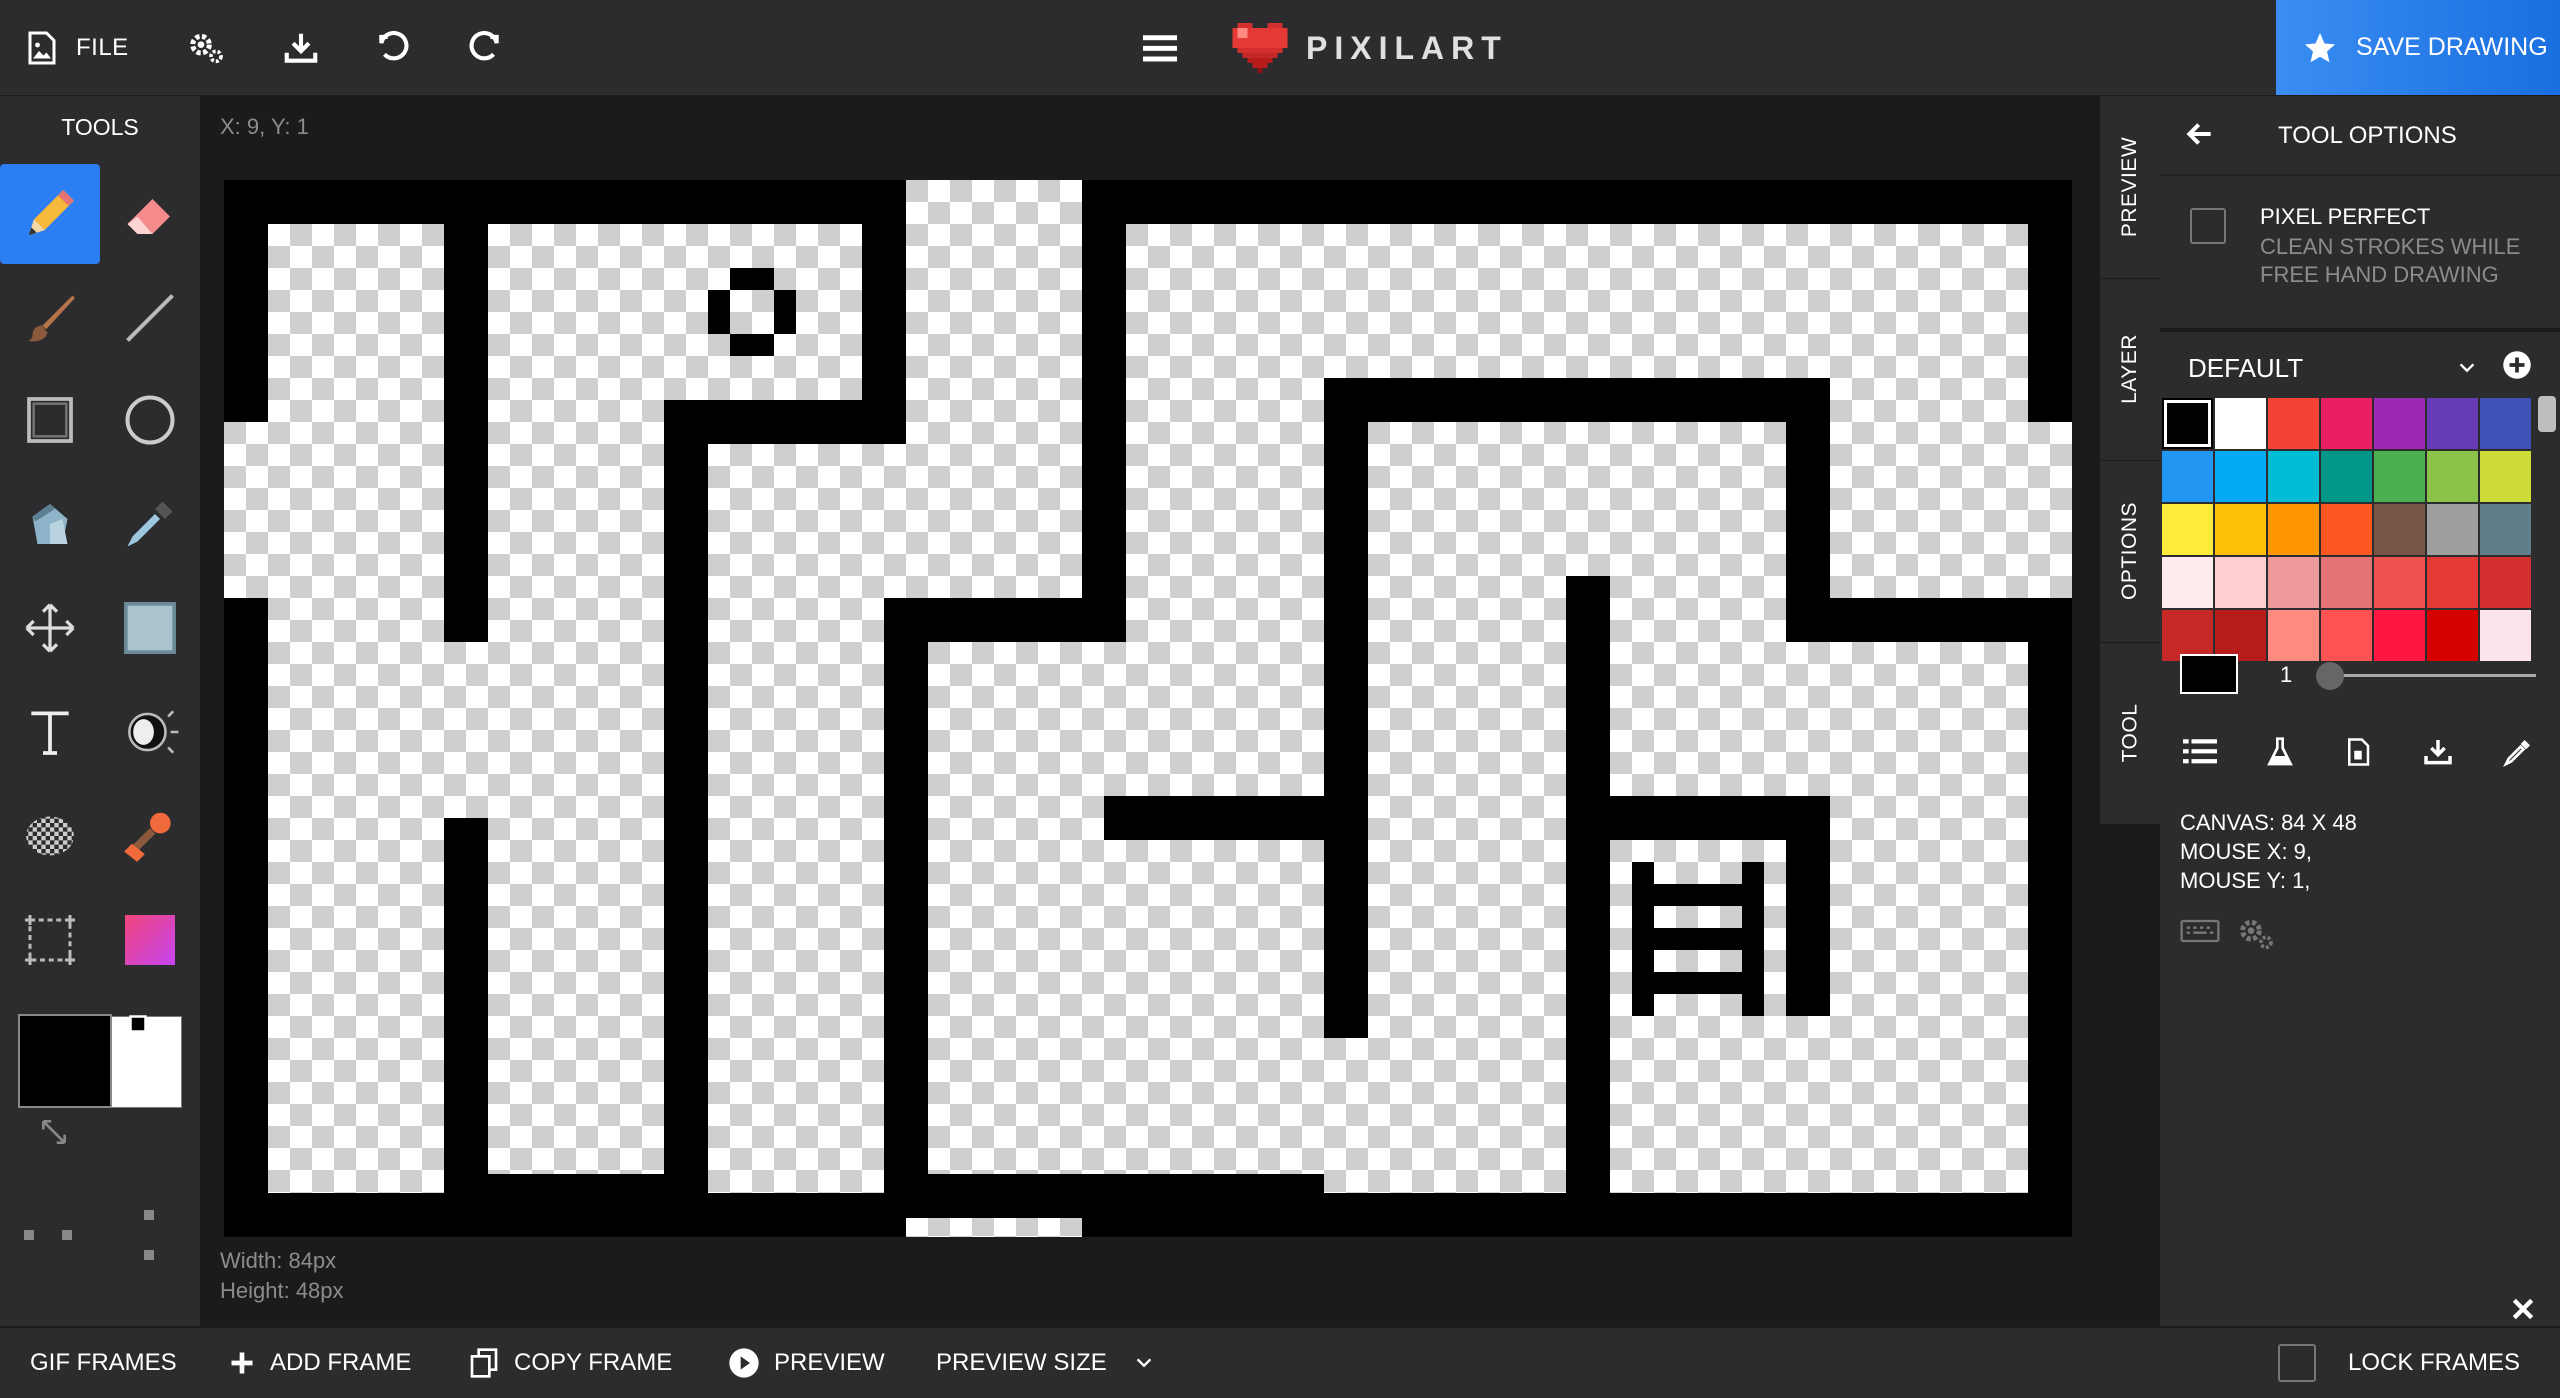 The image size is (2560, 1398). I want to click on pixel-perfect-checkbox, so click(2208, 226).